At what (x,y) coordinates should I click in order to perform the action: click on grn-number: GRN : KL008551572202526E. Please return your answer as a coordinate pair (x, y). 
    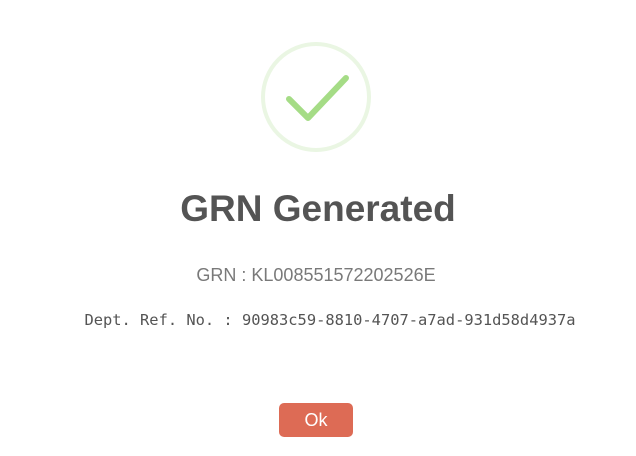
    Looking at the image, I should click on (316, 275).